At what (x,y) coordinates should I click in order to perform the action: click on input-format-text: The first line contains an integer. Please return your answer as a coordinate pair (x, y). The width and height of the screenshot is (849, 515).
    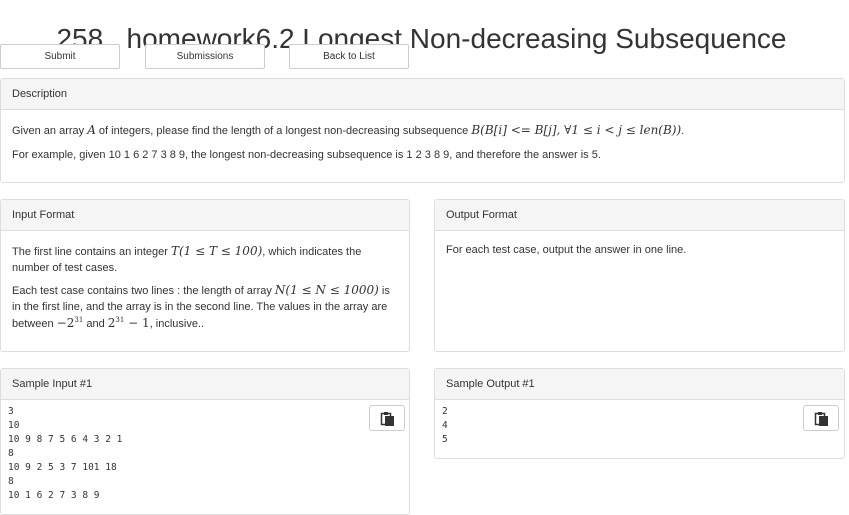
    Looking at the image, I should click on (91, 252).